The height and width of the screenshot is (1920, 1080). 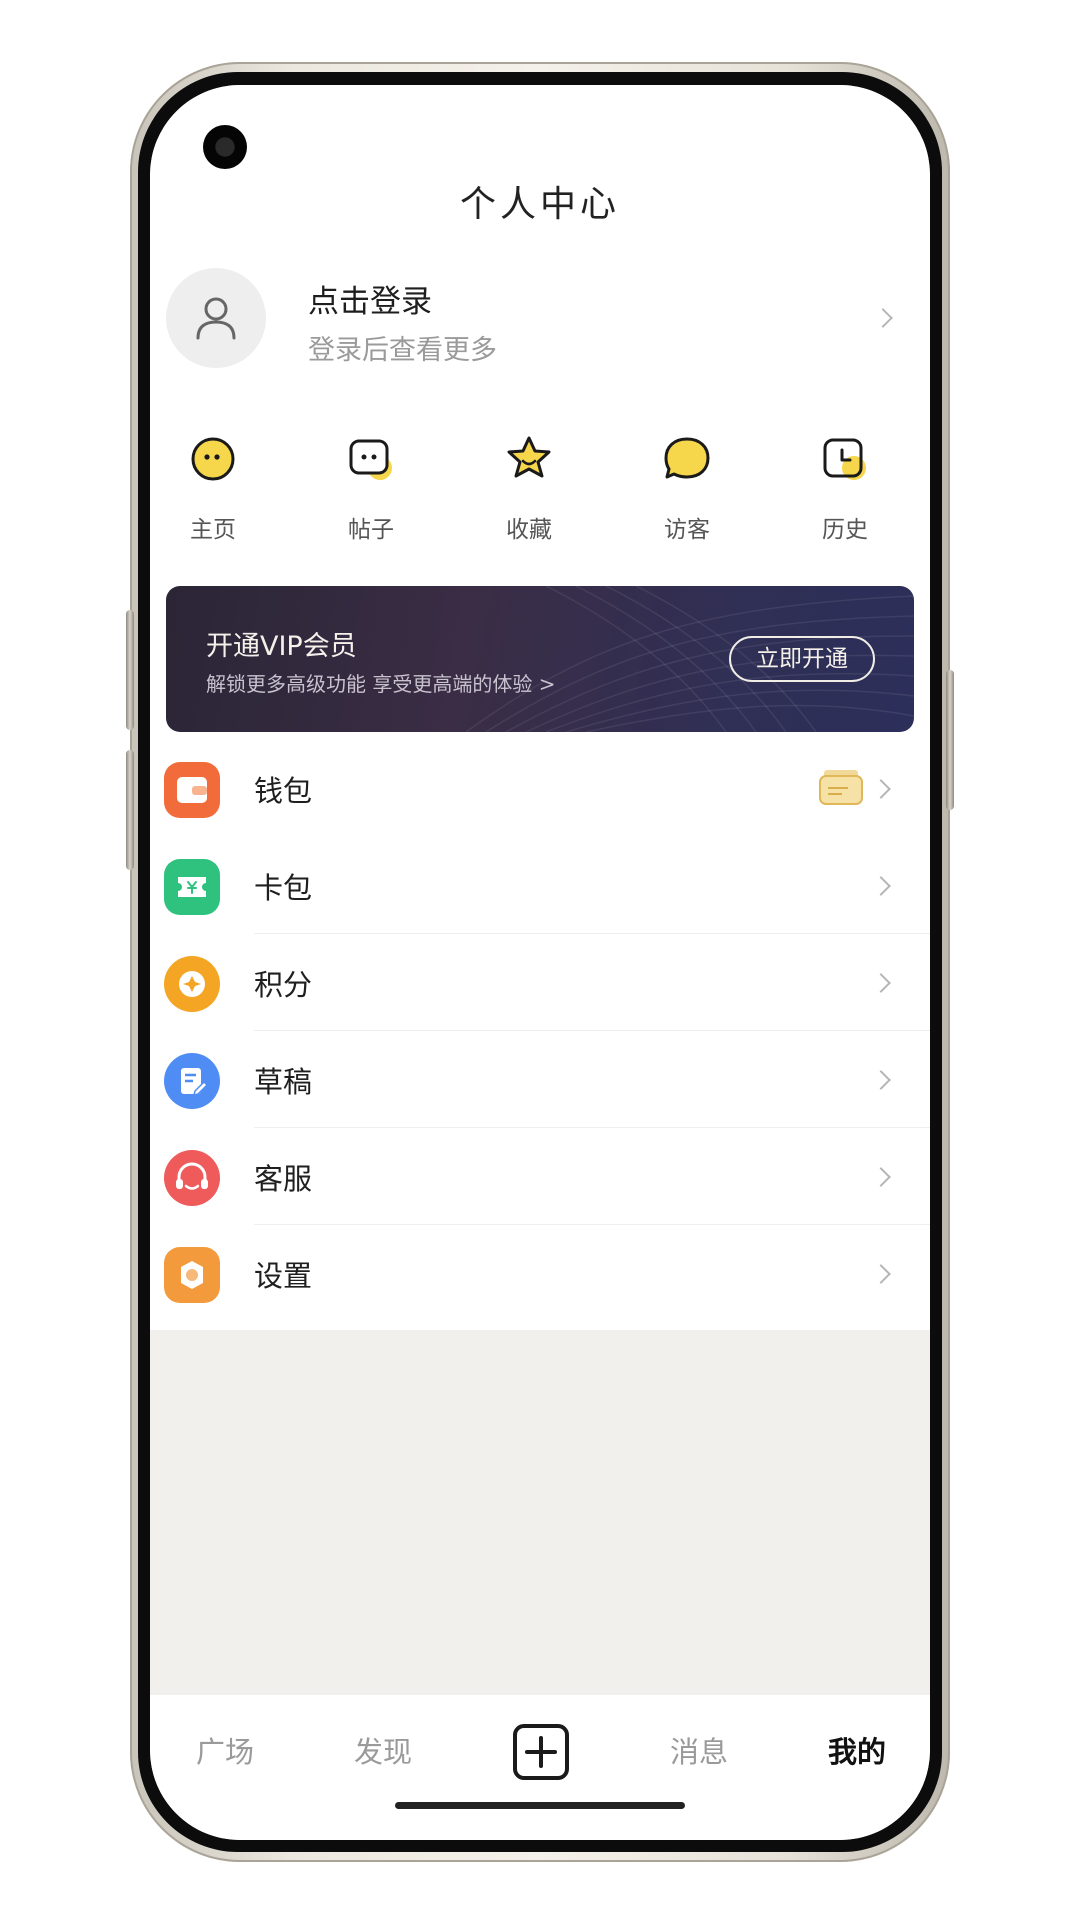 What do you see at coordinates (213, 492) in the screenshot?
I see `quick-action-home: 主页` at bounding box center [213, 492].